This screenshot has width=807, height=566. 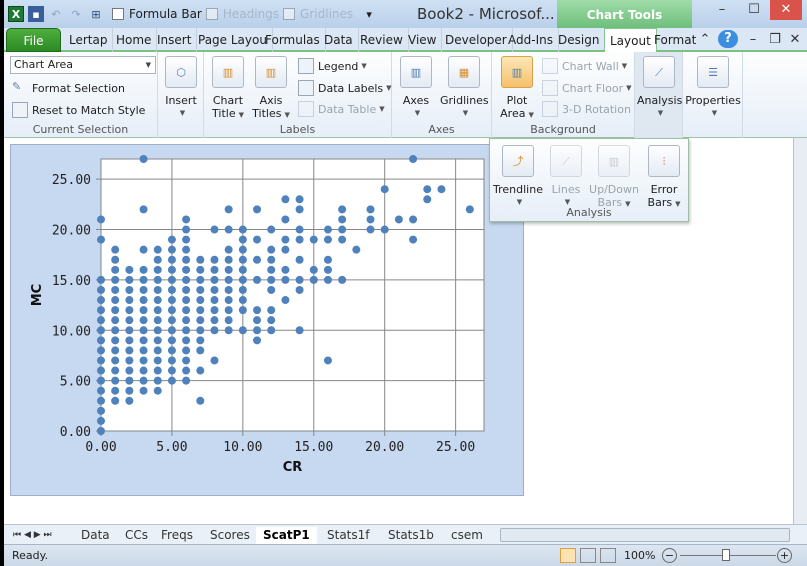 I want to click on sheet-tab: Scores, so click(x=230, y=535).